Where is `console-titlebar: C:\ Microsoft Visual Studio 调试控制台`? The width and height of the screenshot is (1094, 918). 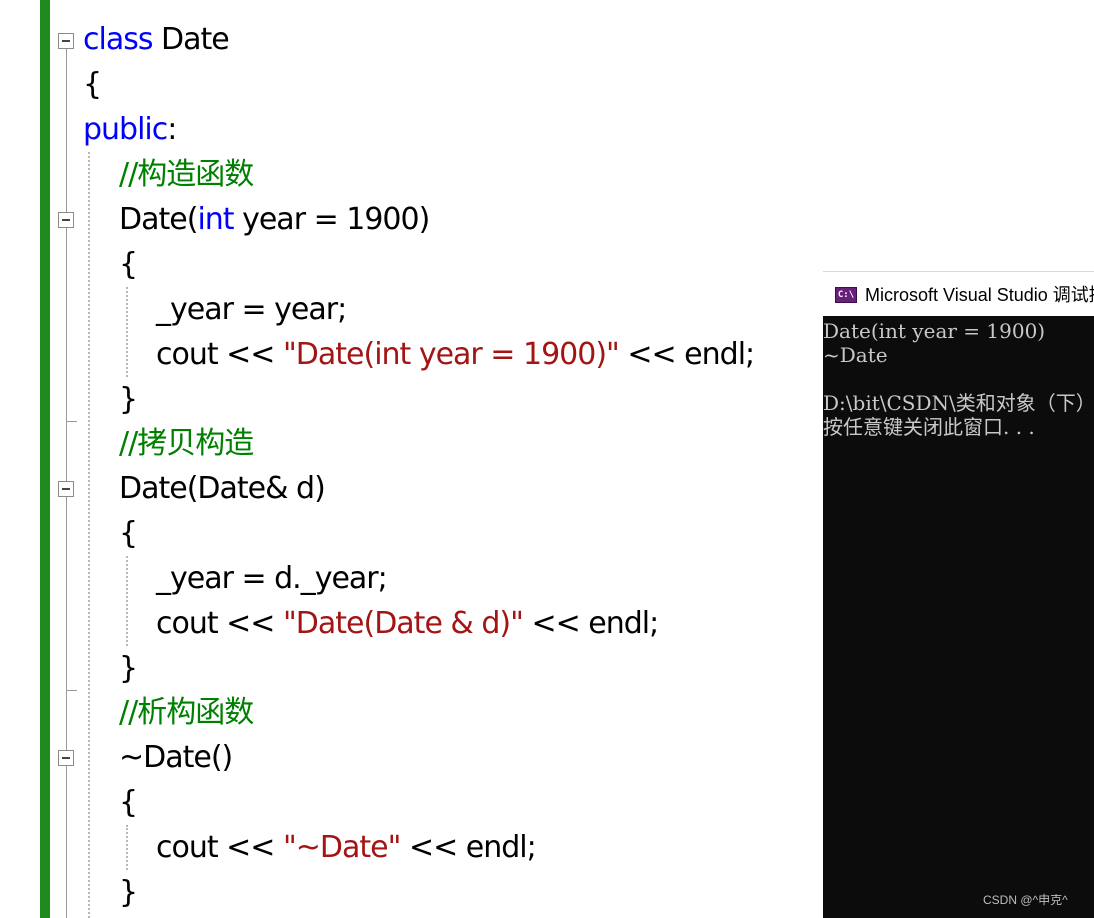 console-titlebar: C:\ Microsoft Visual Studio 调试控制台 is located at coordinates (958, 293).